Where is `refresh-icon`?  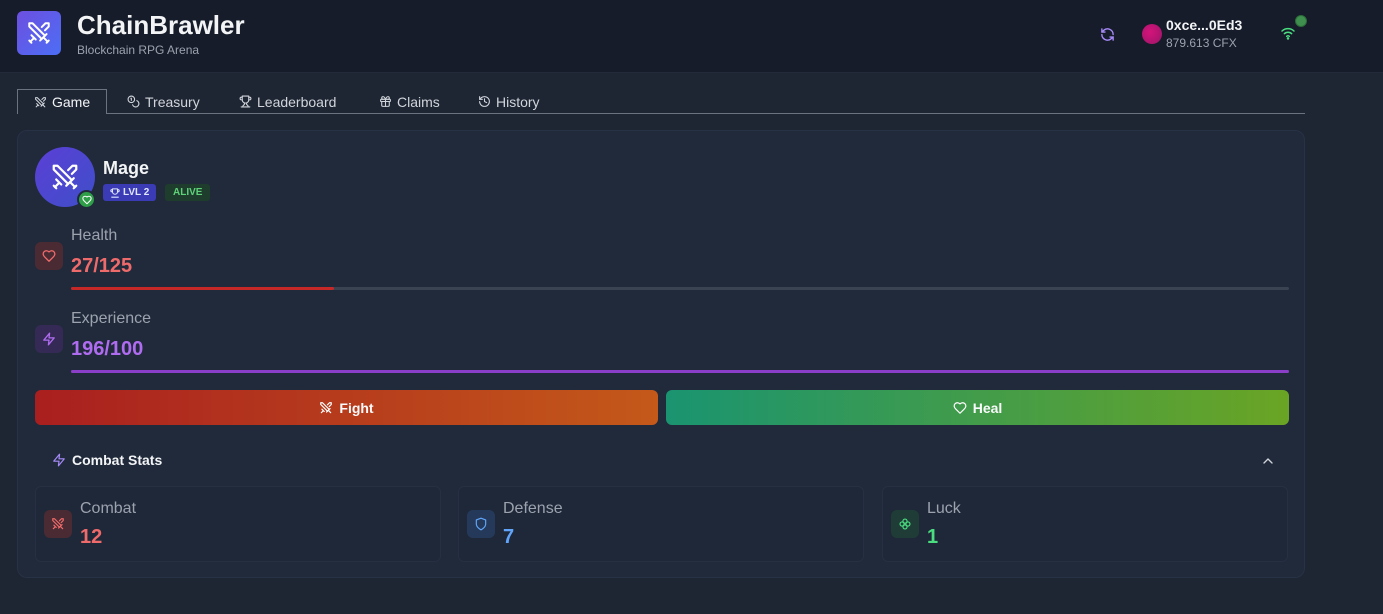 refresh-icon is located at coordinates (1107, 34).